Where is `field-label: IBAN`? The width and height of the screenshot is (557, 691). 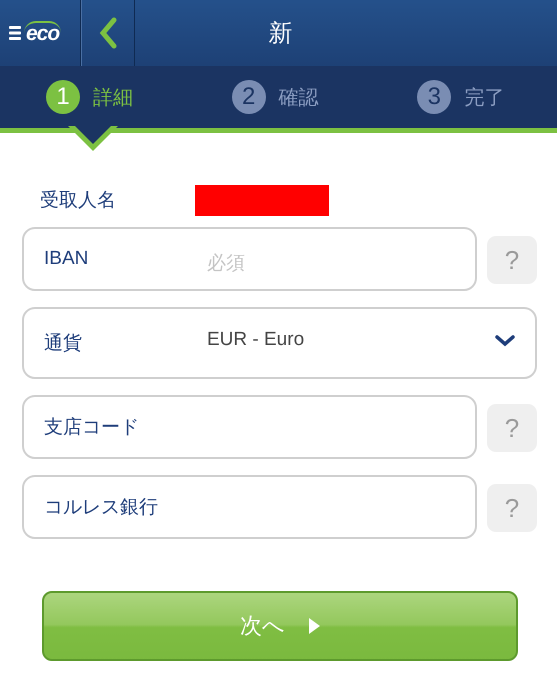
field-label: IBAN is located at coordinates (67, 259).